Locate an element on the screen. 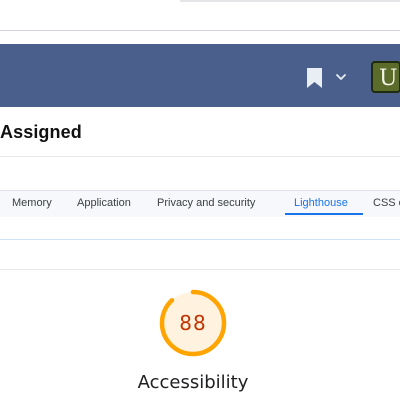 The image size is (400, 400). bookmark-icon is located at coordinates (314, 78).